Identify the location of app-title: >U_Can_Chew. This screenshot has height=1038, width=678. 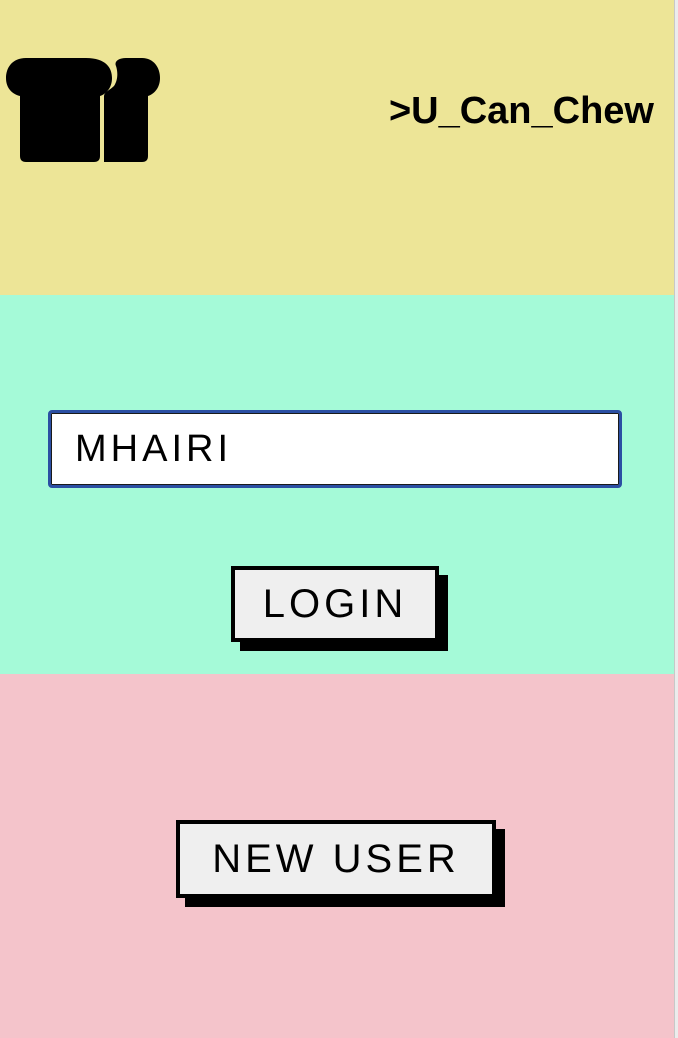
(521, 111).